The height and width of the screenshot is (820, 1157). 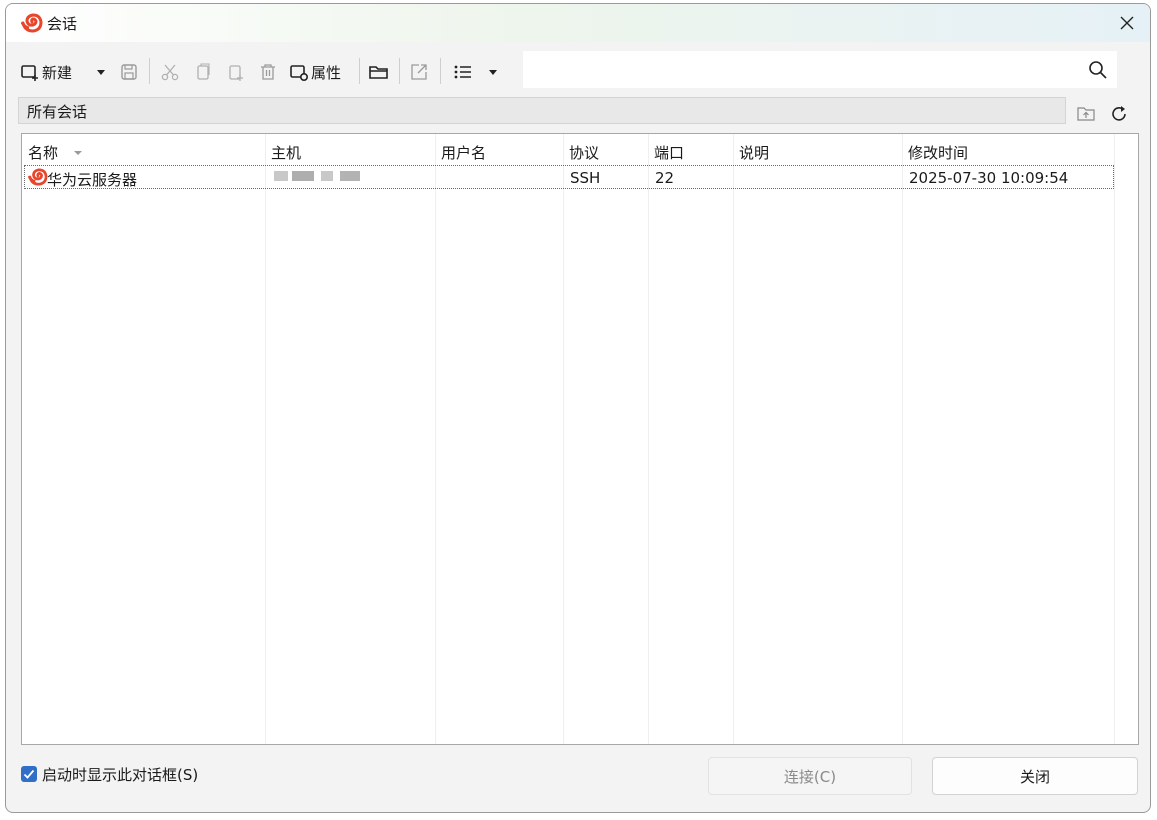 What do you see at coordinates (665, 178) in the screenshot?
I see `session-port: 22` at bounding box center [665, 178].